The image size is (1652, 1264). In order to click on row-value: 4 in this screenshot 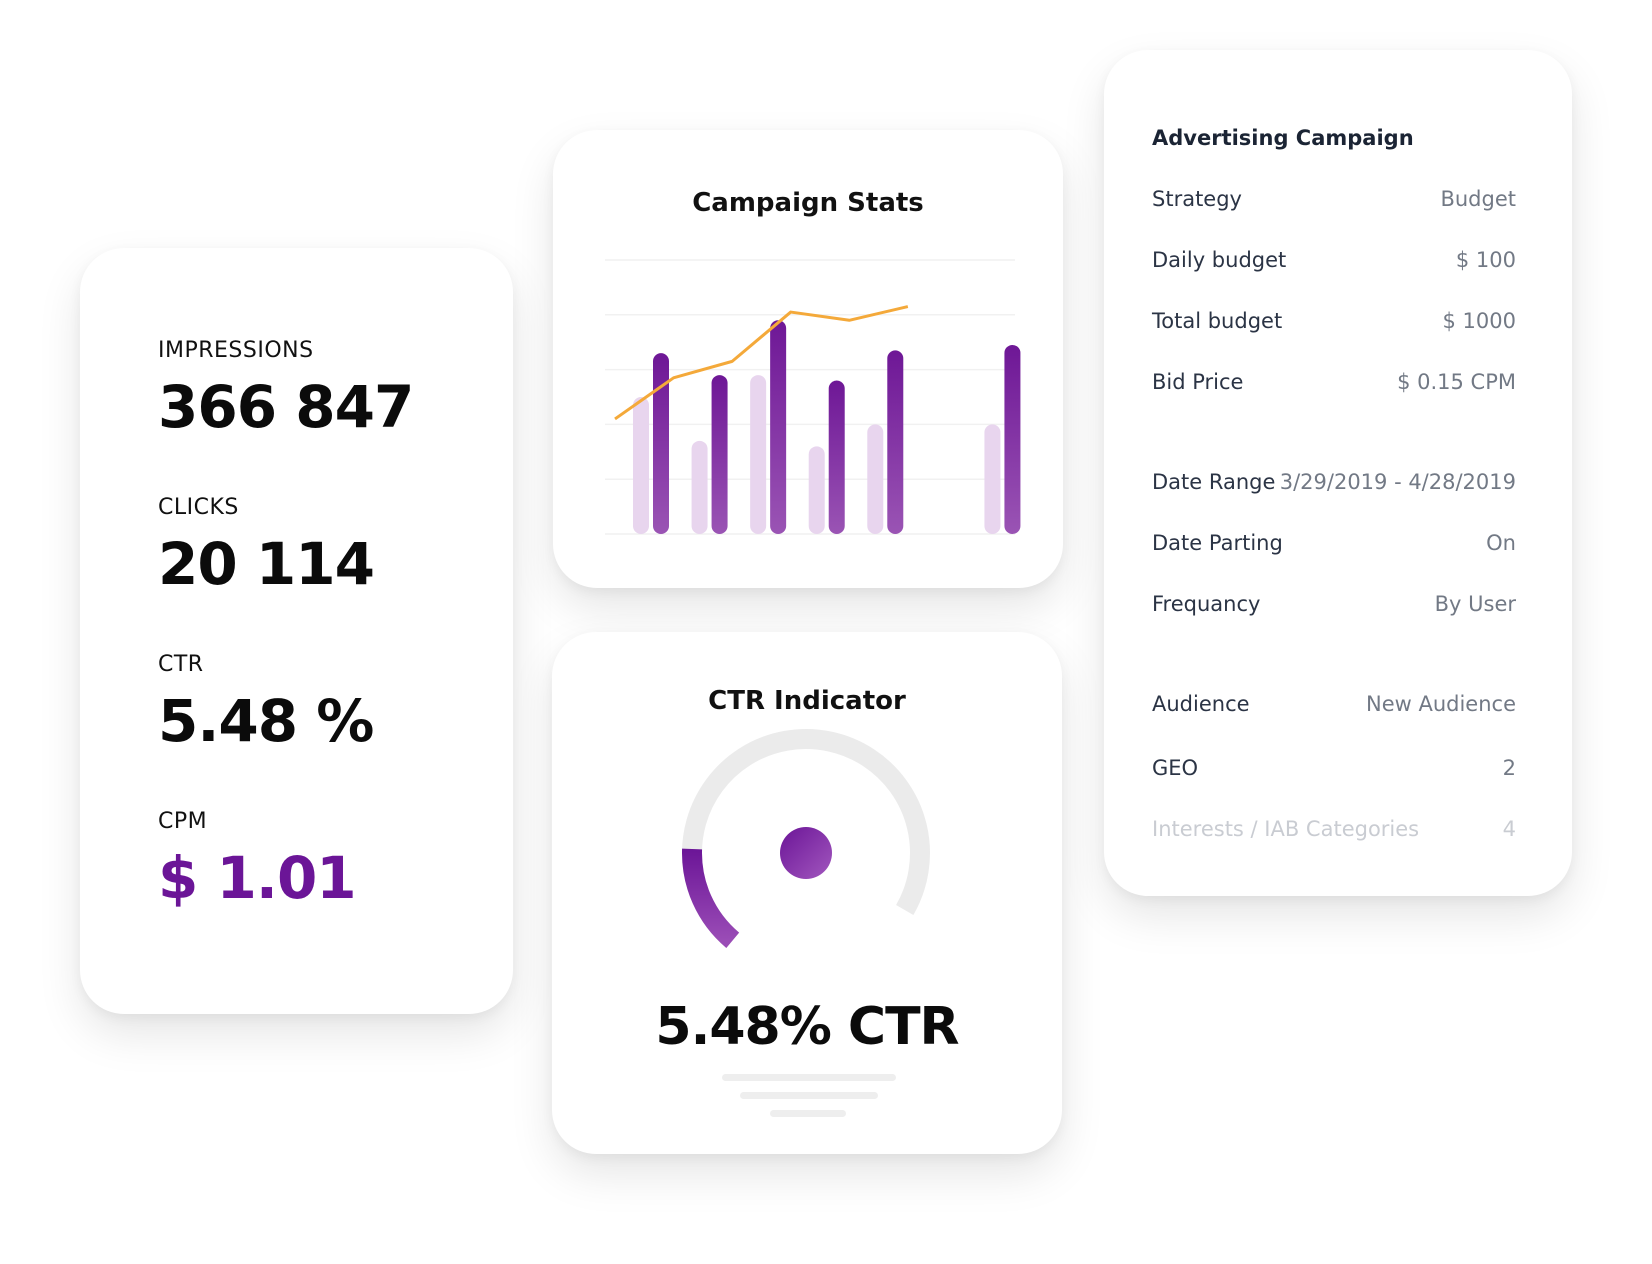, I will do `click(1509, 829)`.